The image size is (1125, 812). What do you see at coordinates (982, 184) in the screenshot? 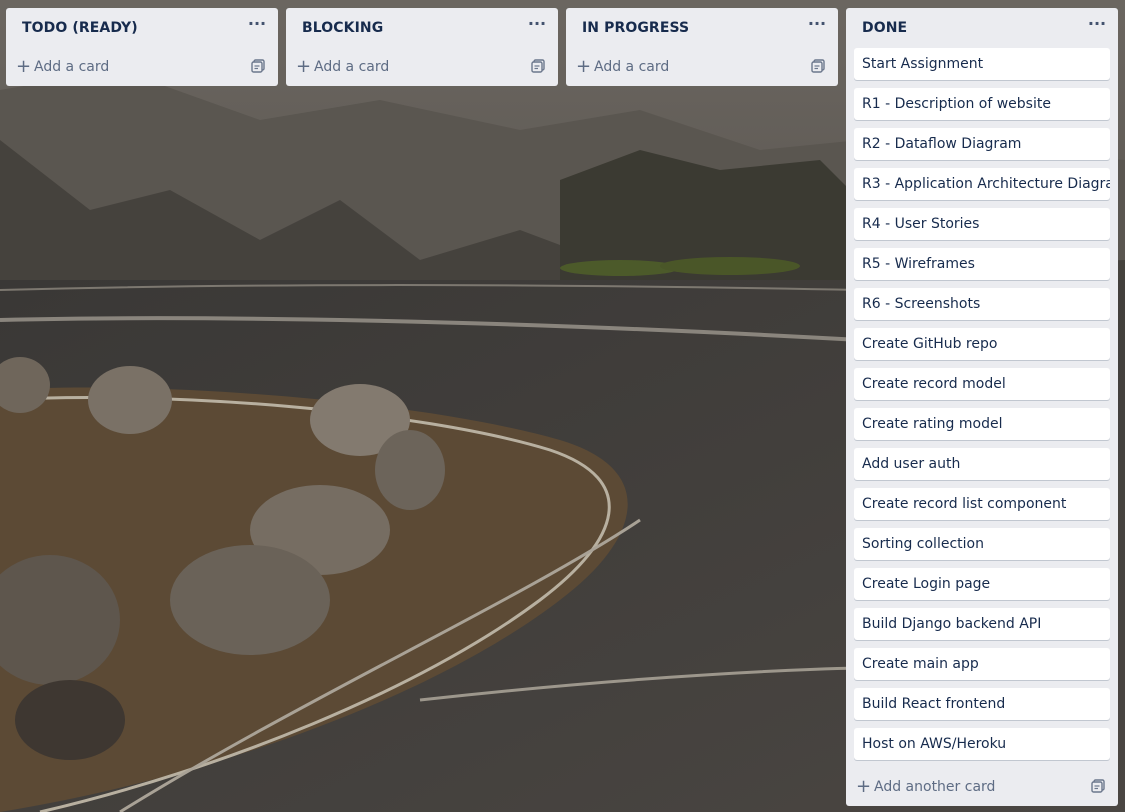
I see `card: R3 - Application Architecture Diagram` at bounding box center [982, 184].